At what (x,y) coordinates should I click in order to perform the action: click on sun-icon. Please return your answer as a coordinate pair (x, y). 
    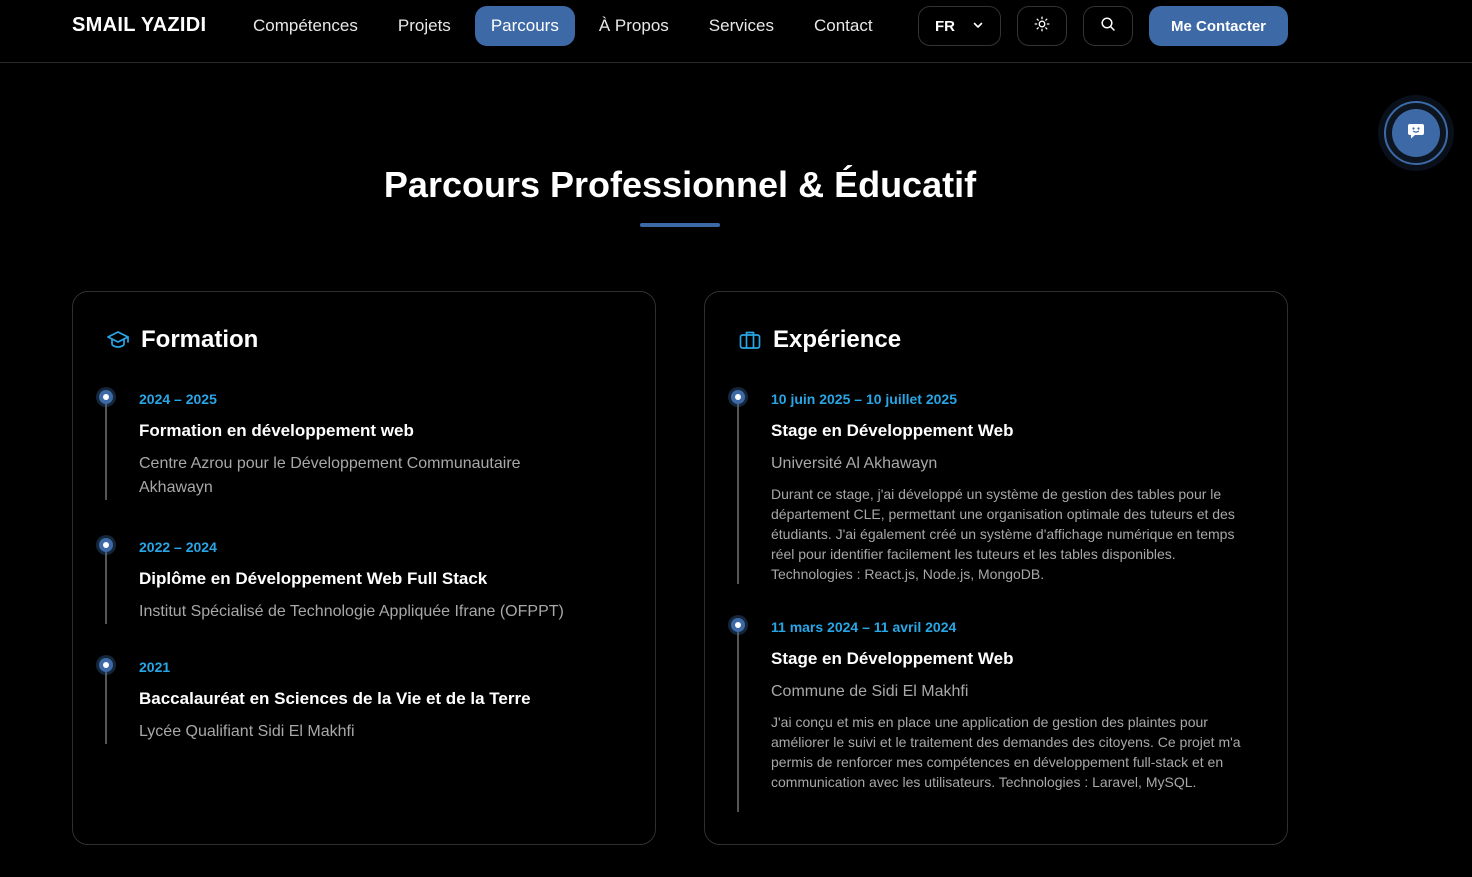
    Looking at the image, I should click on (1042, 26).